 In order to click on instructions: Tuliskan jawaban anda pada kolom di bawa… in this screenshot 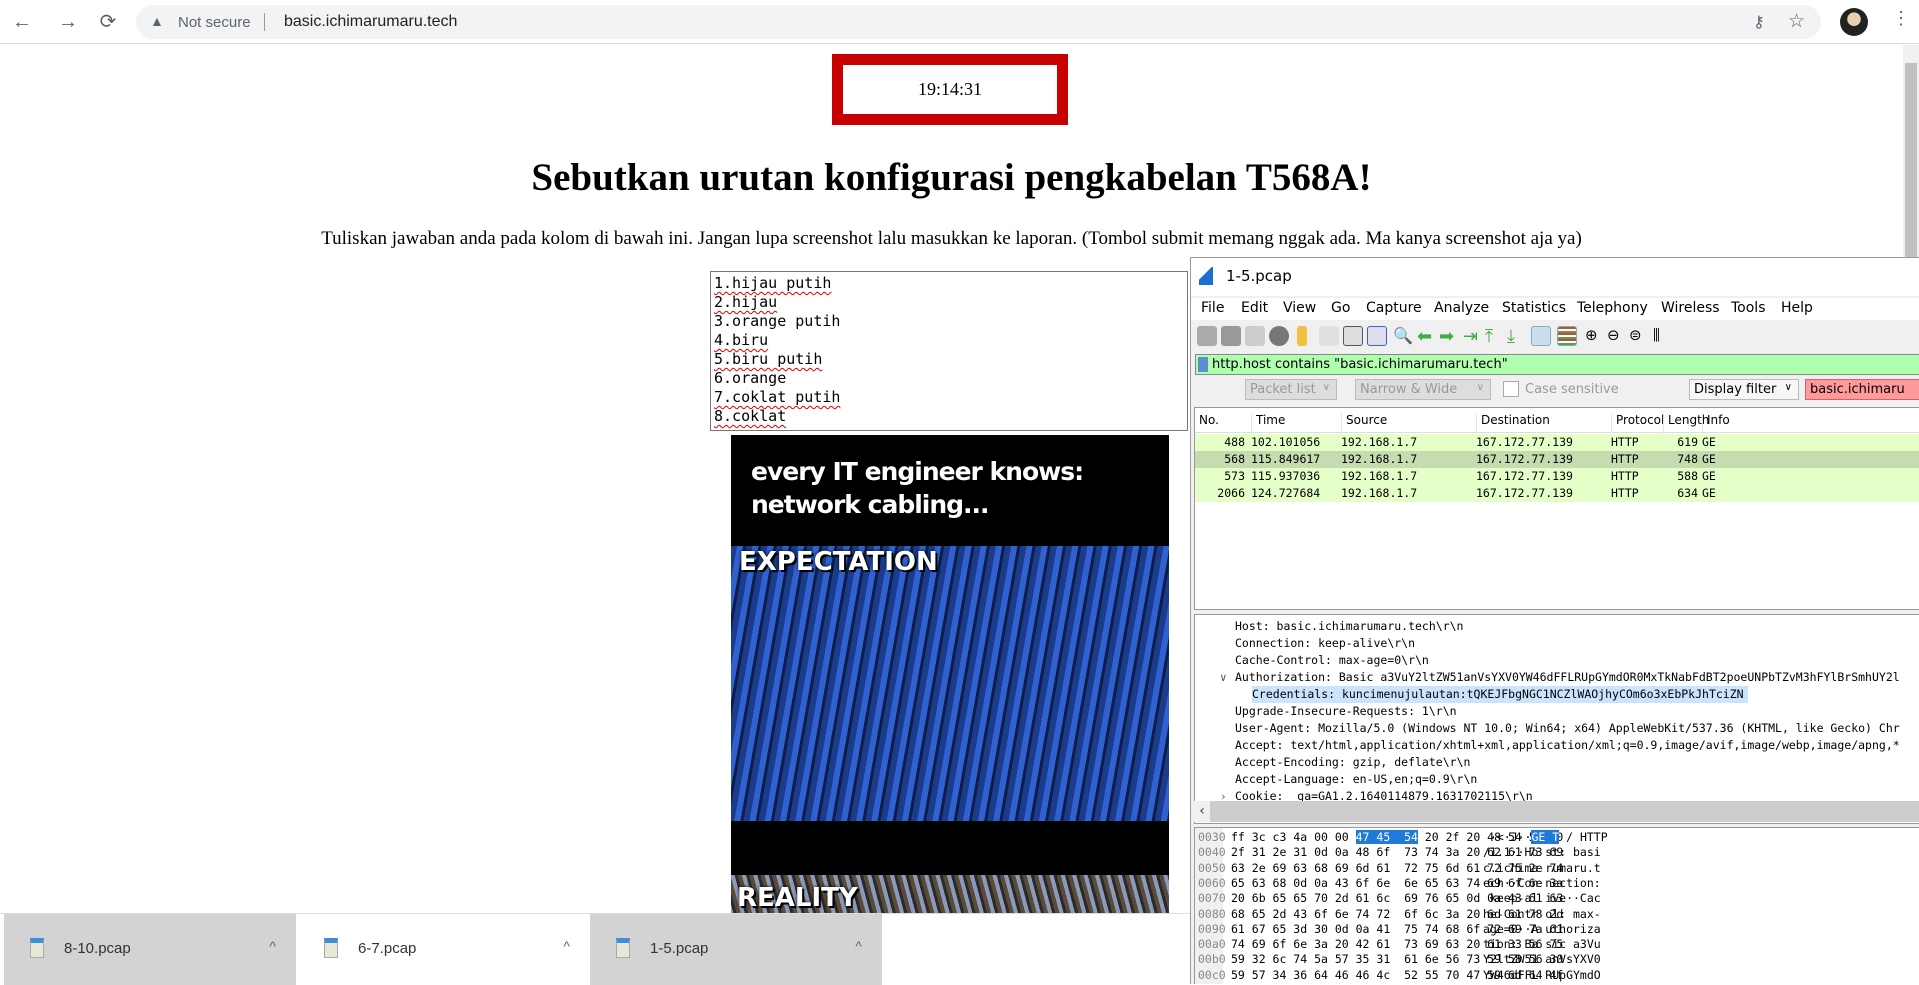, I will do `click(951, 238)`.